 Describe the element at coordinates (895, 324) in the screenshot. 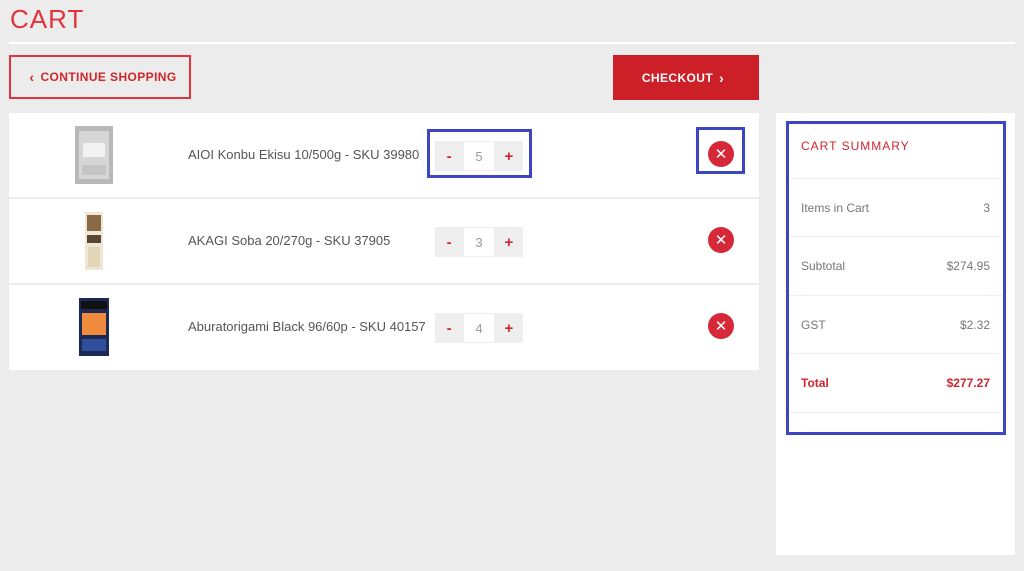

I see `summary-gst-row: GST $2.32` at that location.